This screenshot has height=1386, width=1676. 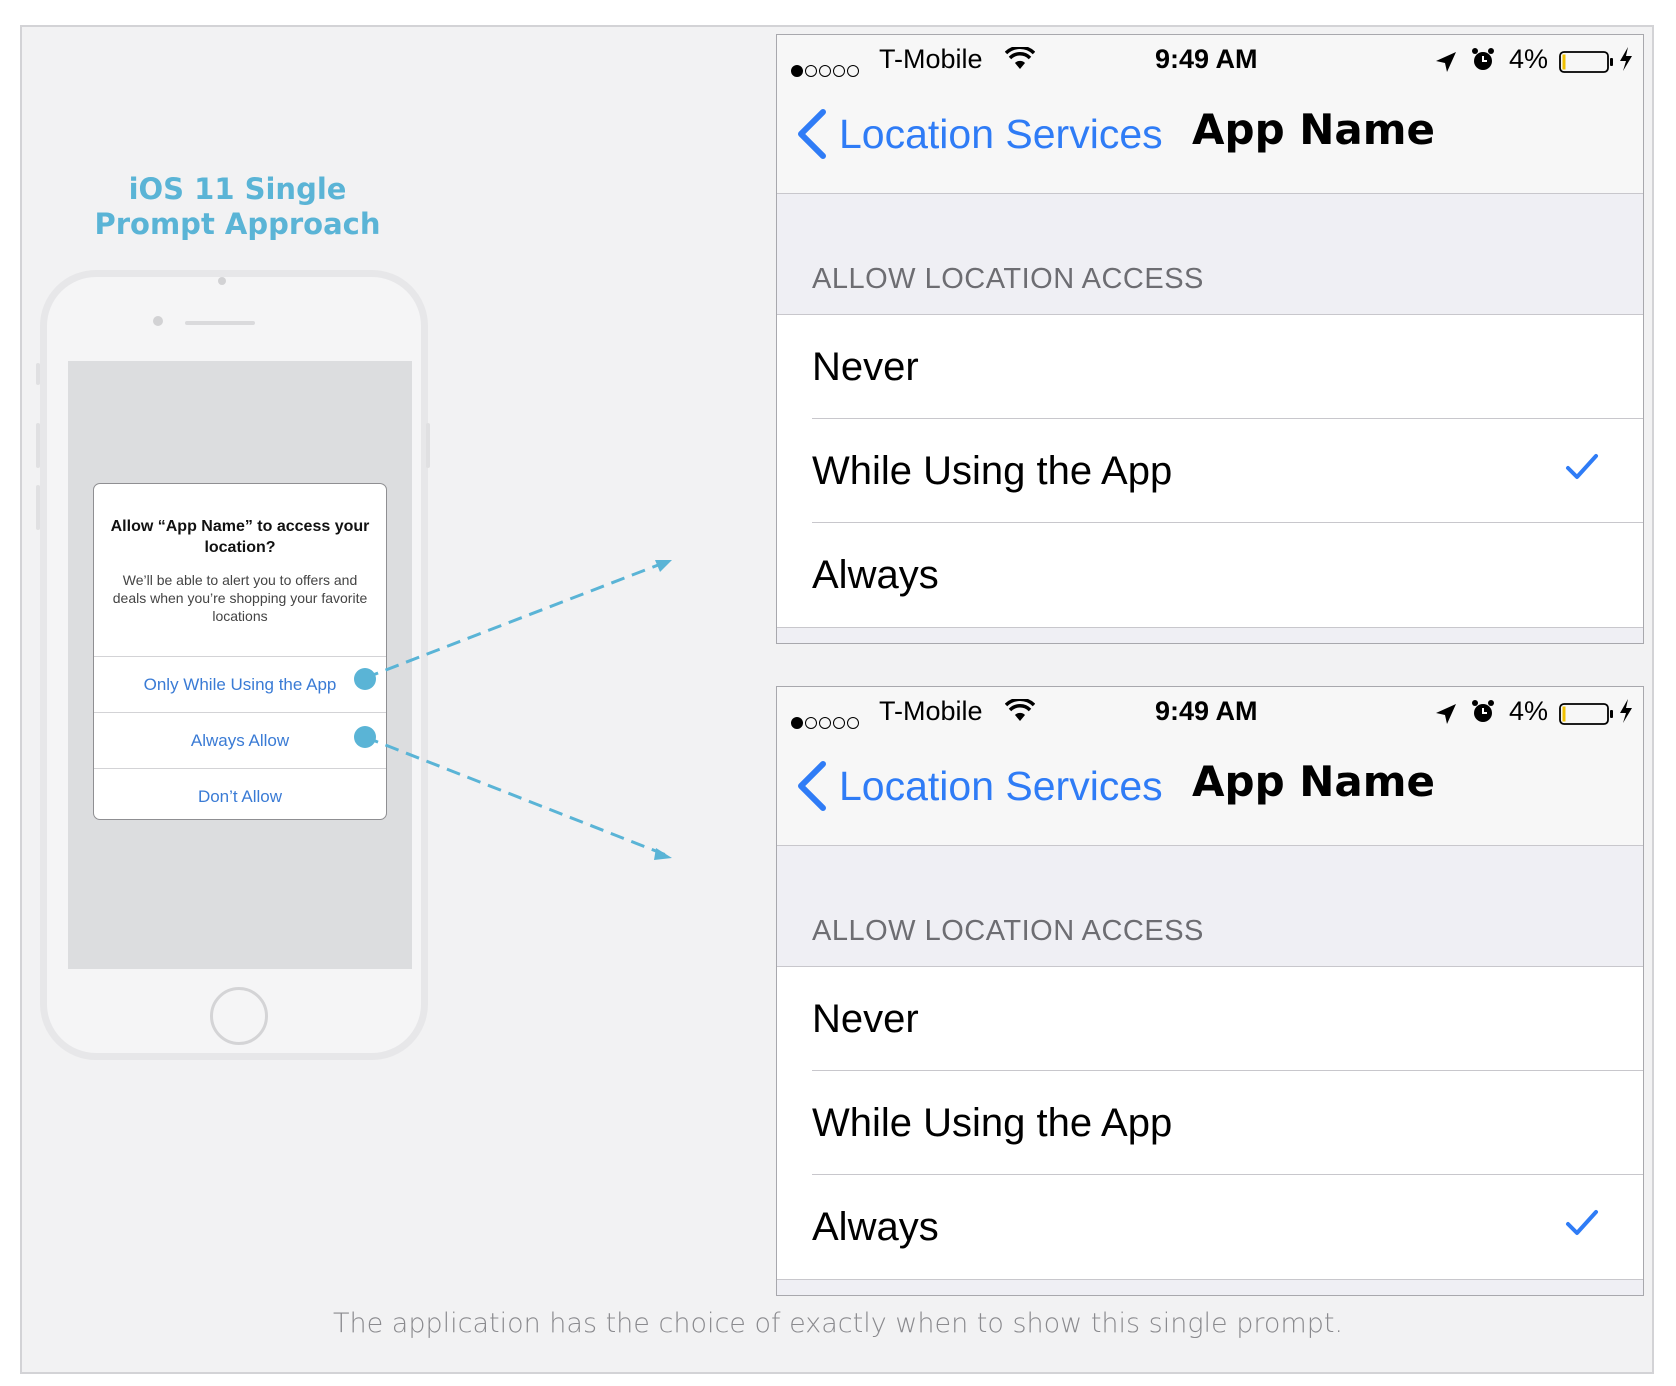 I want to click on connector-dot-while-using, so click(x=365, y=679).